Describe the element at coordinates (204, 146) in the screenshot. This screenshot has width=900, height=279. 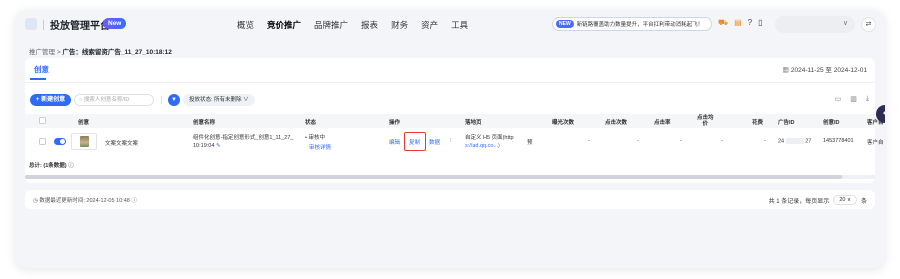
I see `creative-name-time-text: 10:19:04` at that location.